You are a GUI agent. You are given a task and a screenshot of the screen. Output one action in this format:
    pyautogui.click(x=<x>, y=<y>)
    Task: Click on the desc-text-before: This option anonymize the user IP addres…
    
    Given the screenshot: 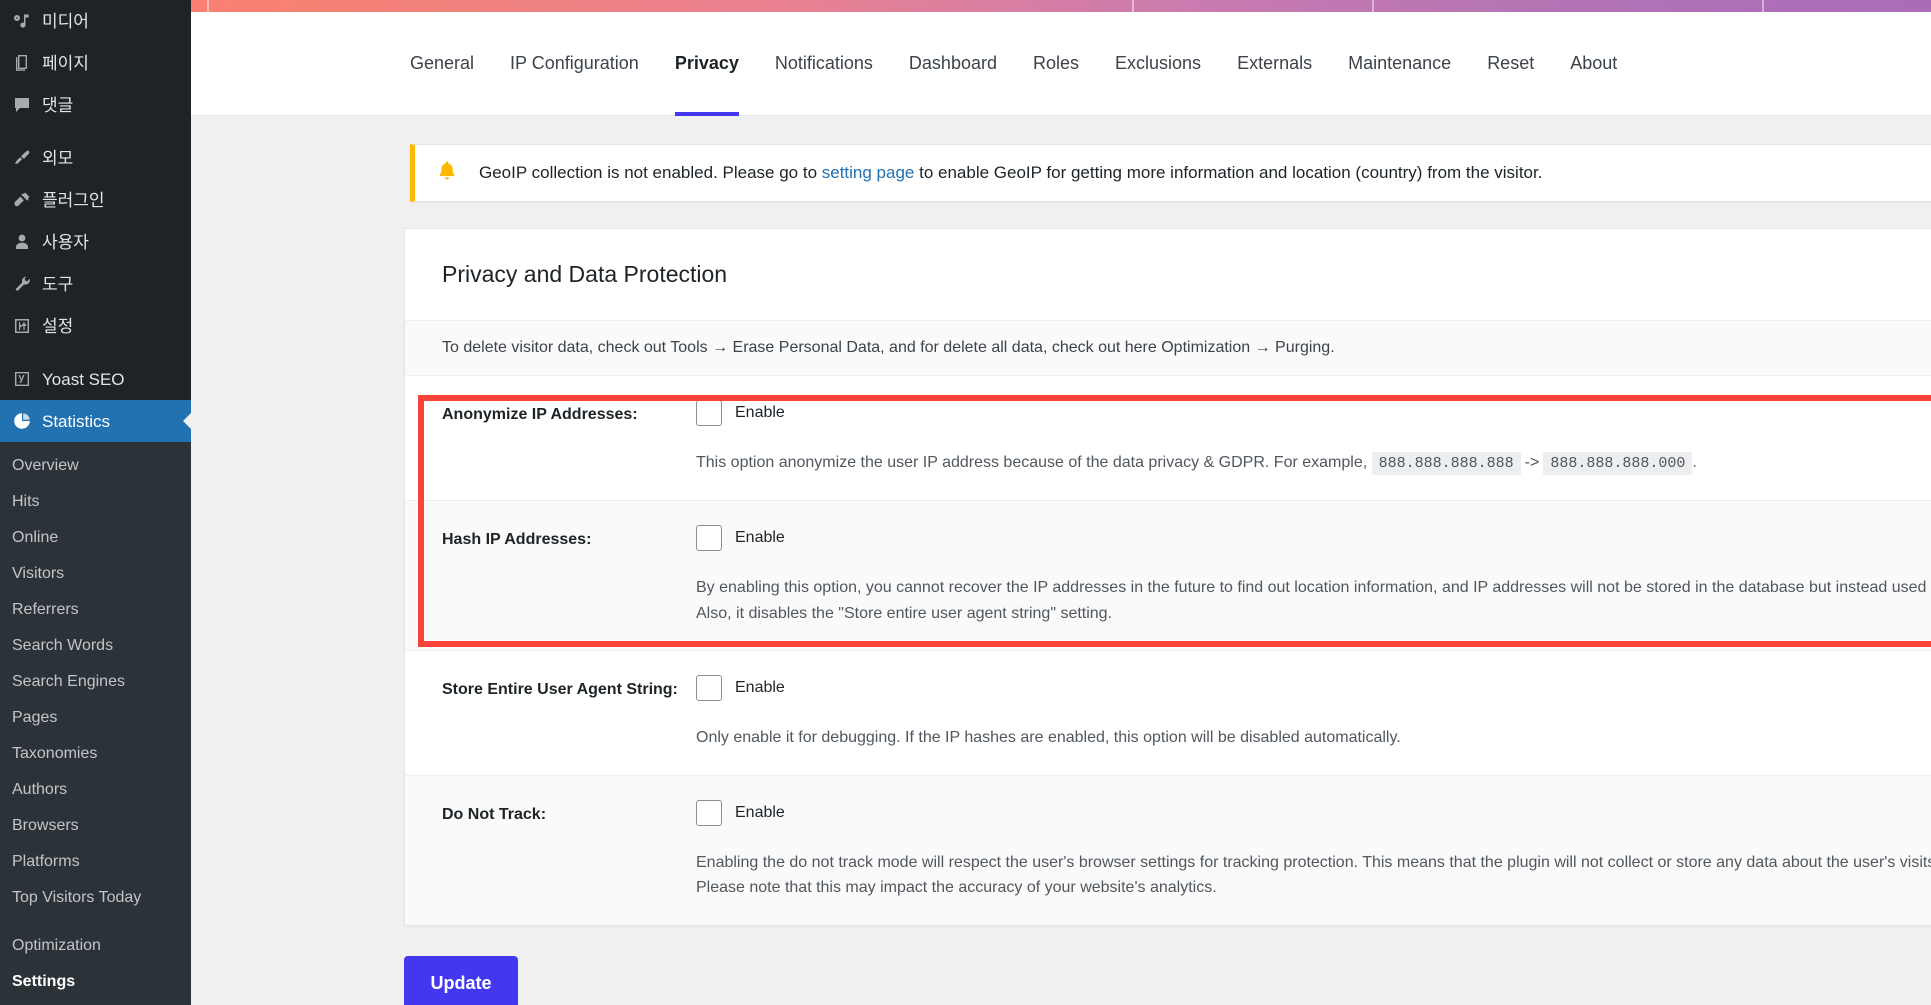 What is the action you would take?
    pyautogui.click(x=1032, y=462)
    